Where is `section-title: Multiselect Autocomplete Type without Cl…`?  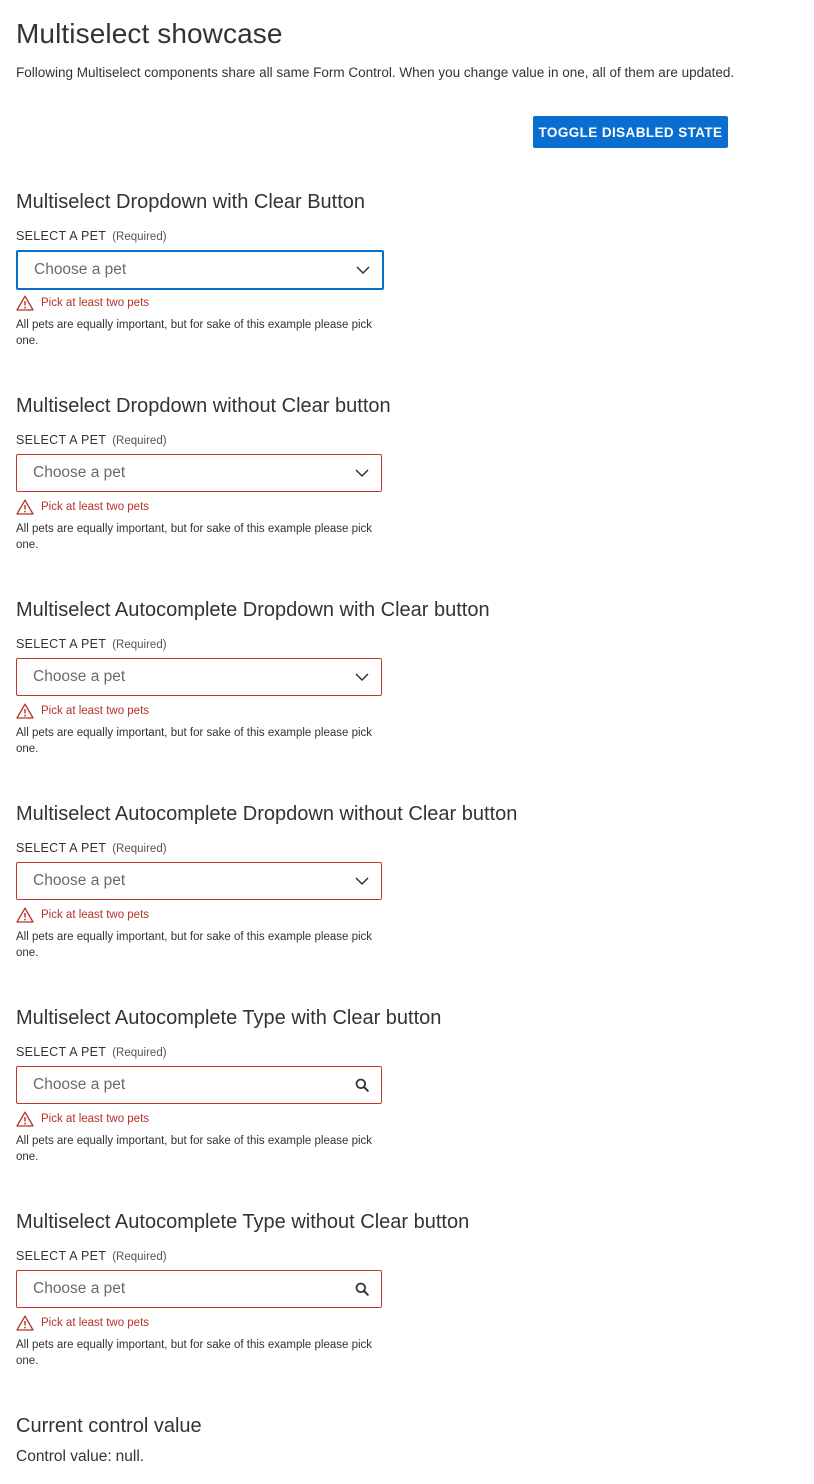 section-title: Multiselect Autocomplete Type without Cl… is located at coordinates (243, 1222).